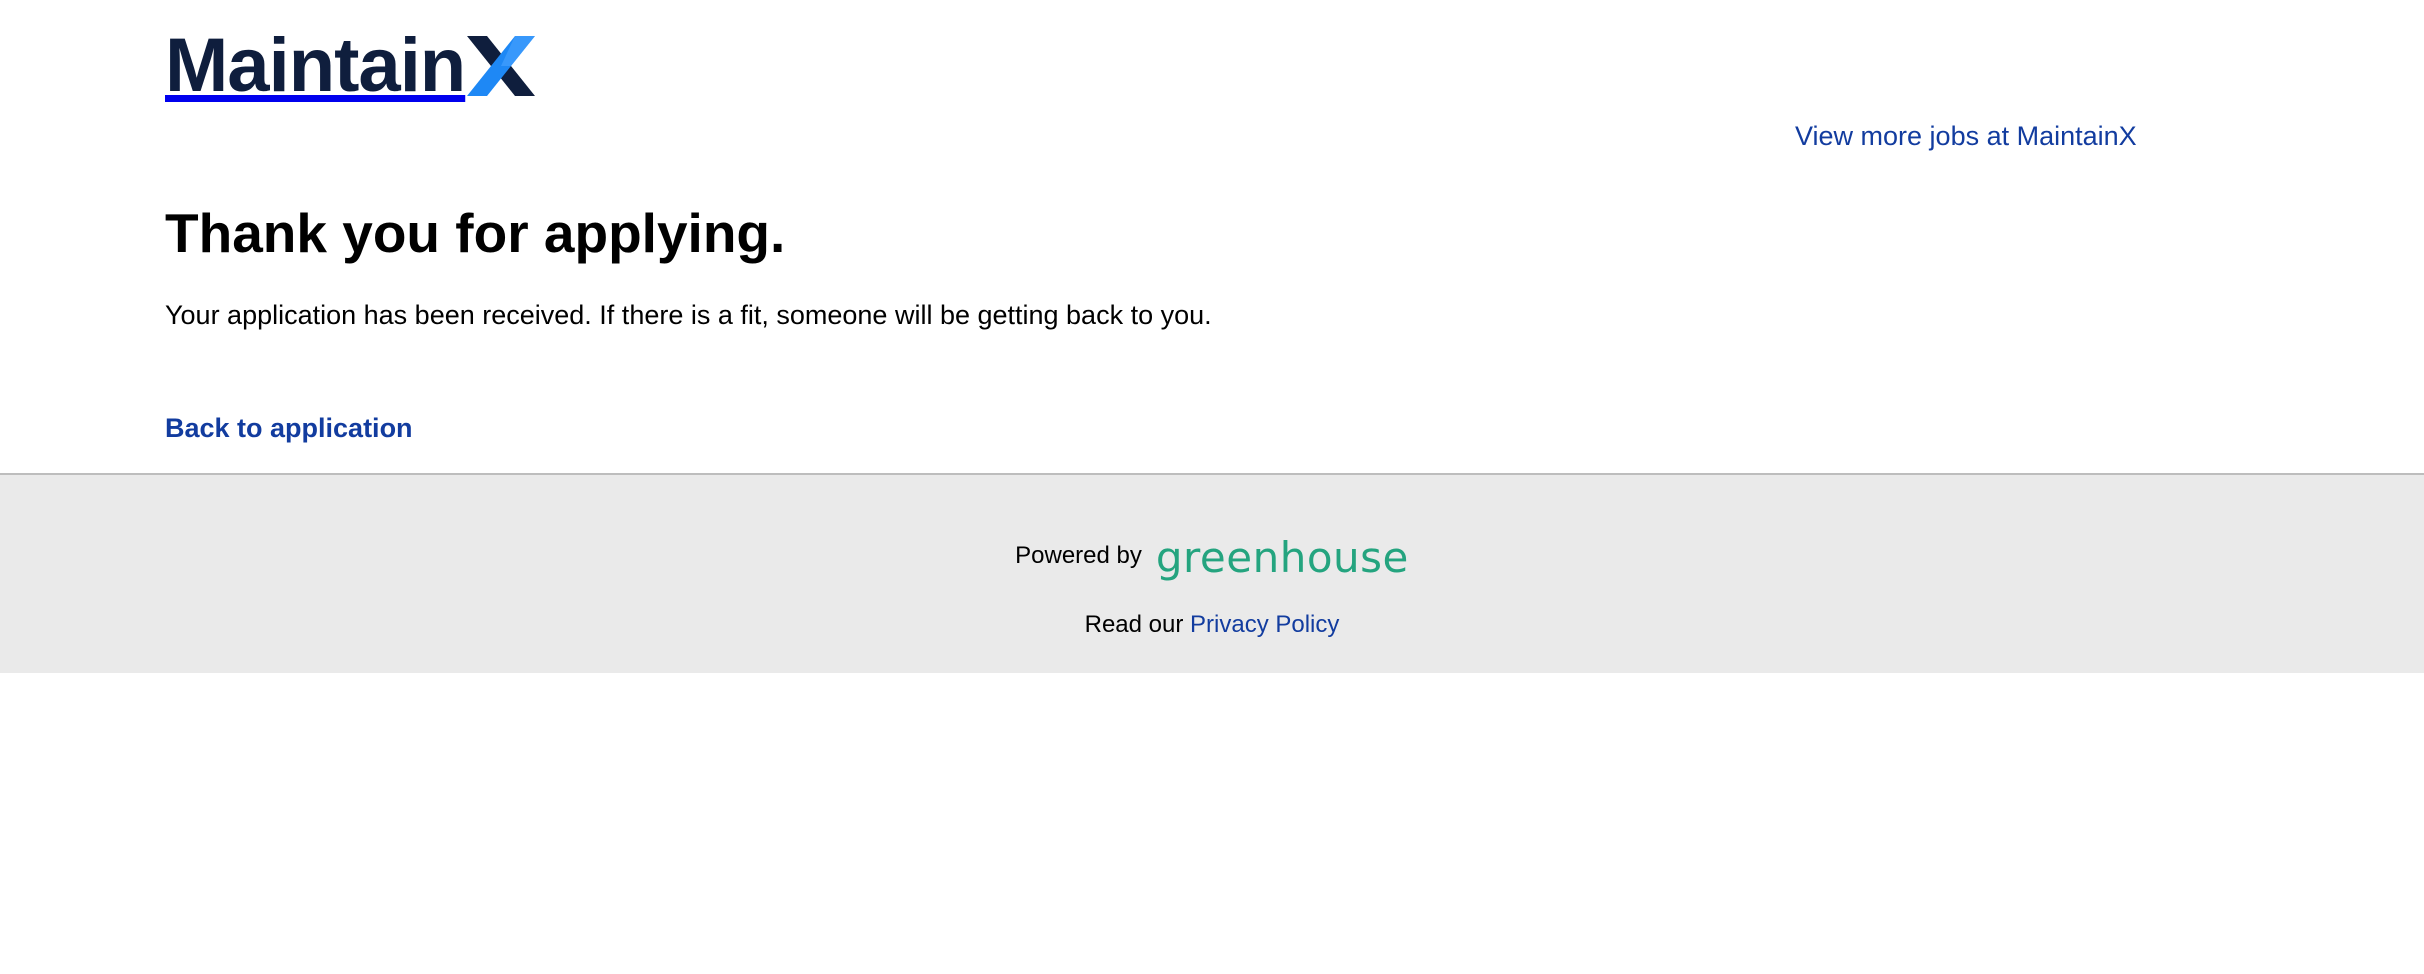 This screenshot has height=974, width=2424. I want to click on page-title: Thank you for applying., so click(475, 233).